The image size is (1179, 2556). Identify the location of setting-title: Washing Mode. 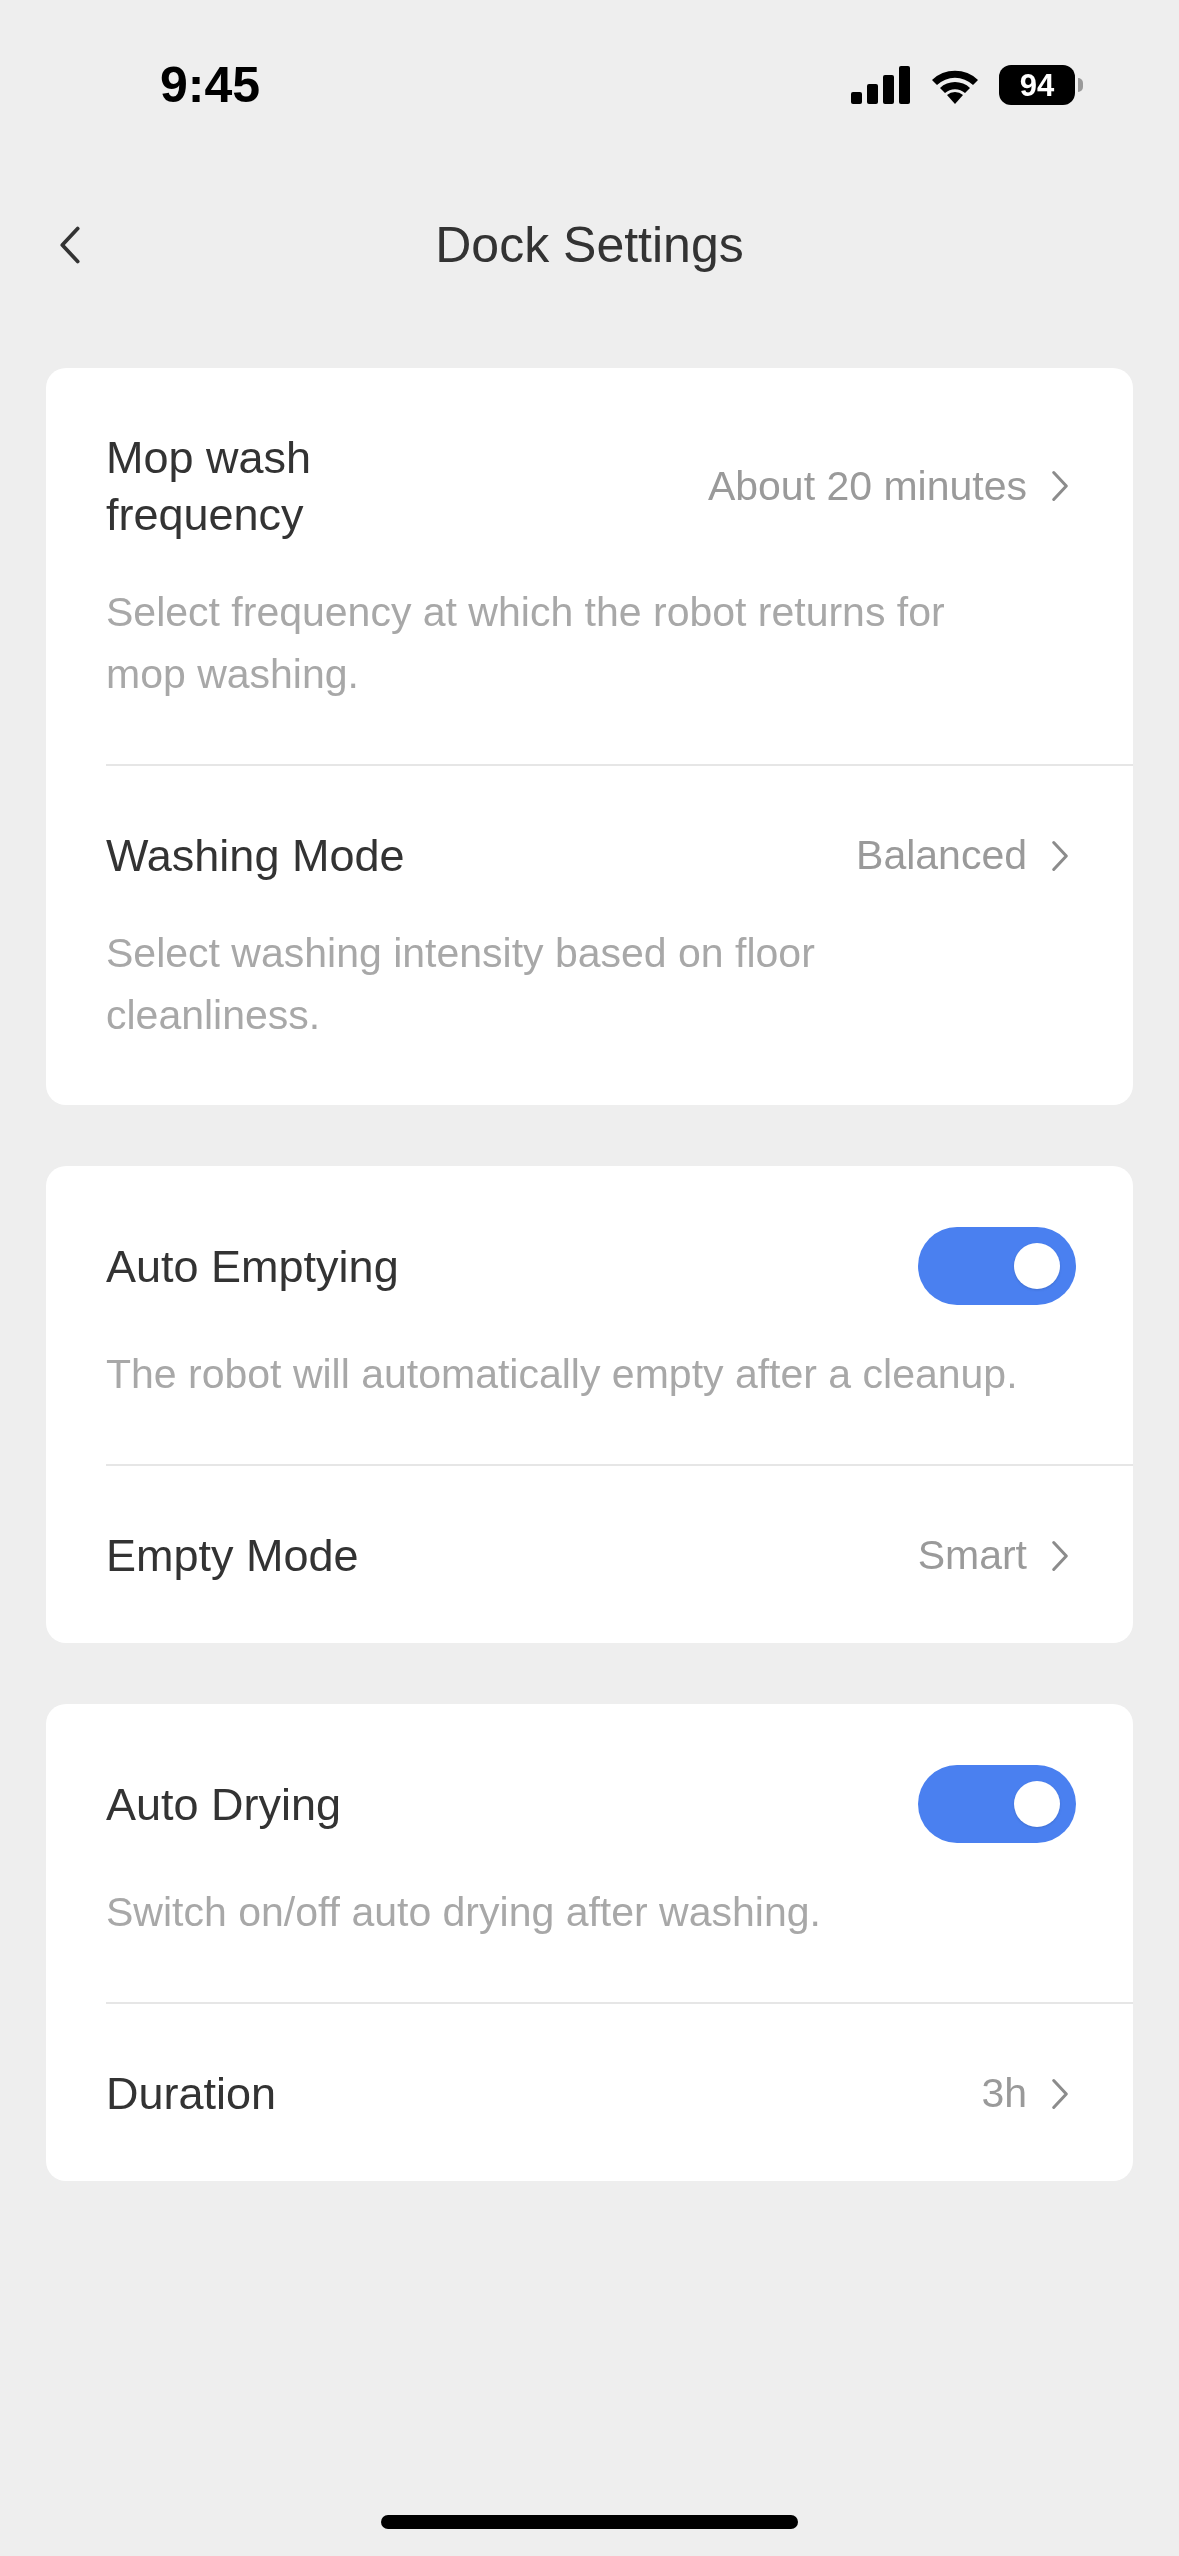
(255, 856).